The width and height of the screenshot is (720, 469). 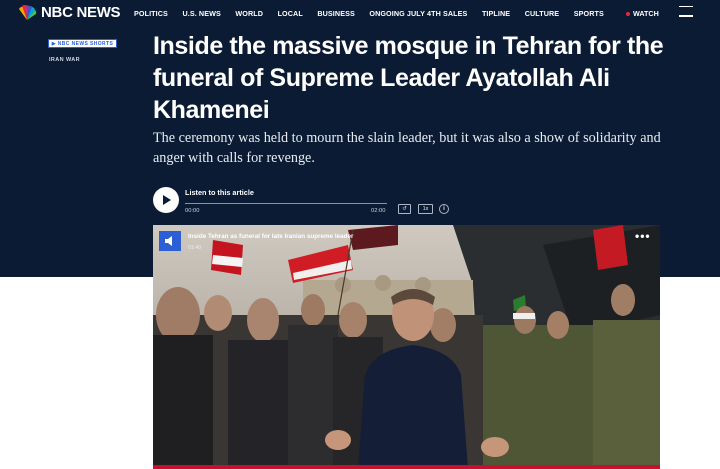 I want to click on nav-item-u-s-news: U.S. NEWS, so click(x=201, y=13).